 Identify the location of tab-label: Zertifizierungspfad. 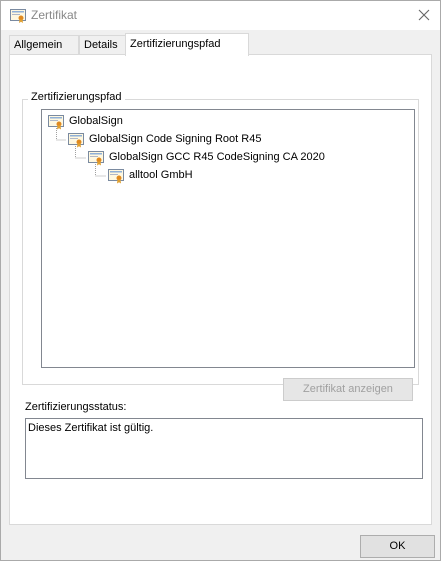
(175, 44).